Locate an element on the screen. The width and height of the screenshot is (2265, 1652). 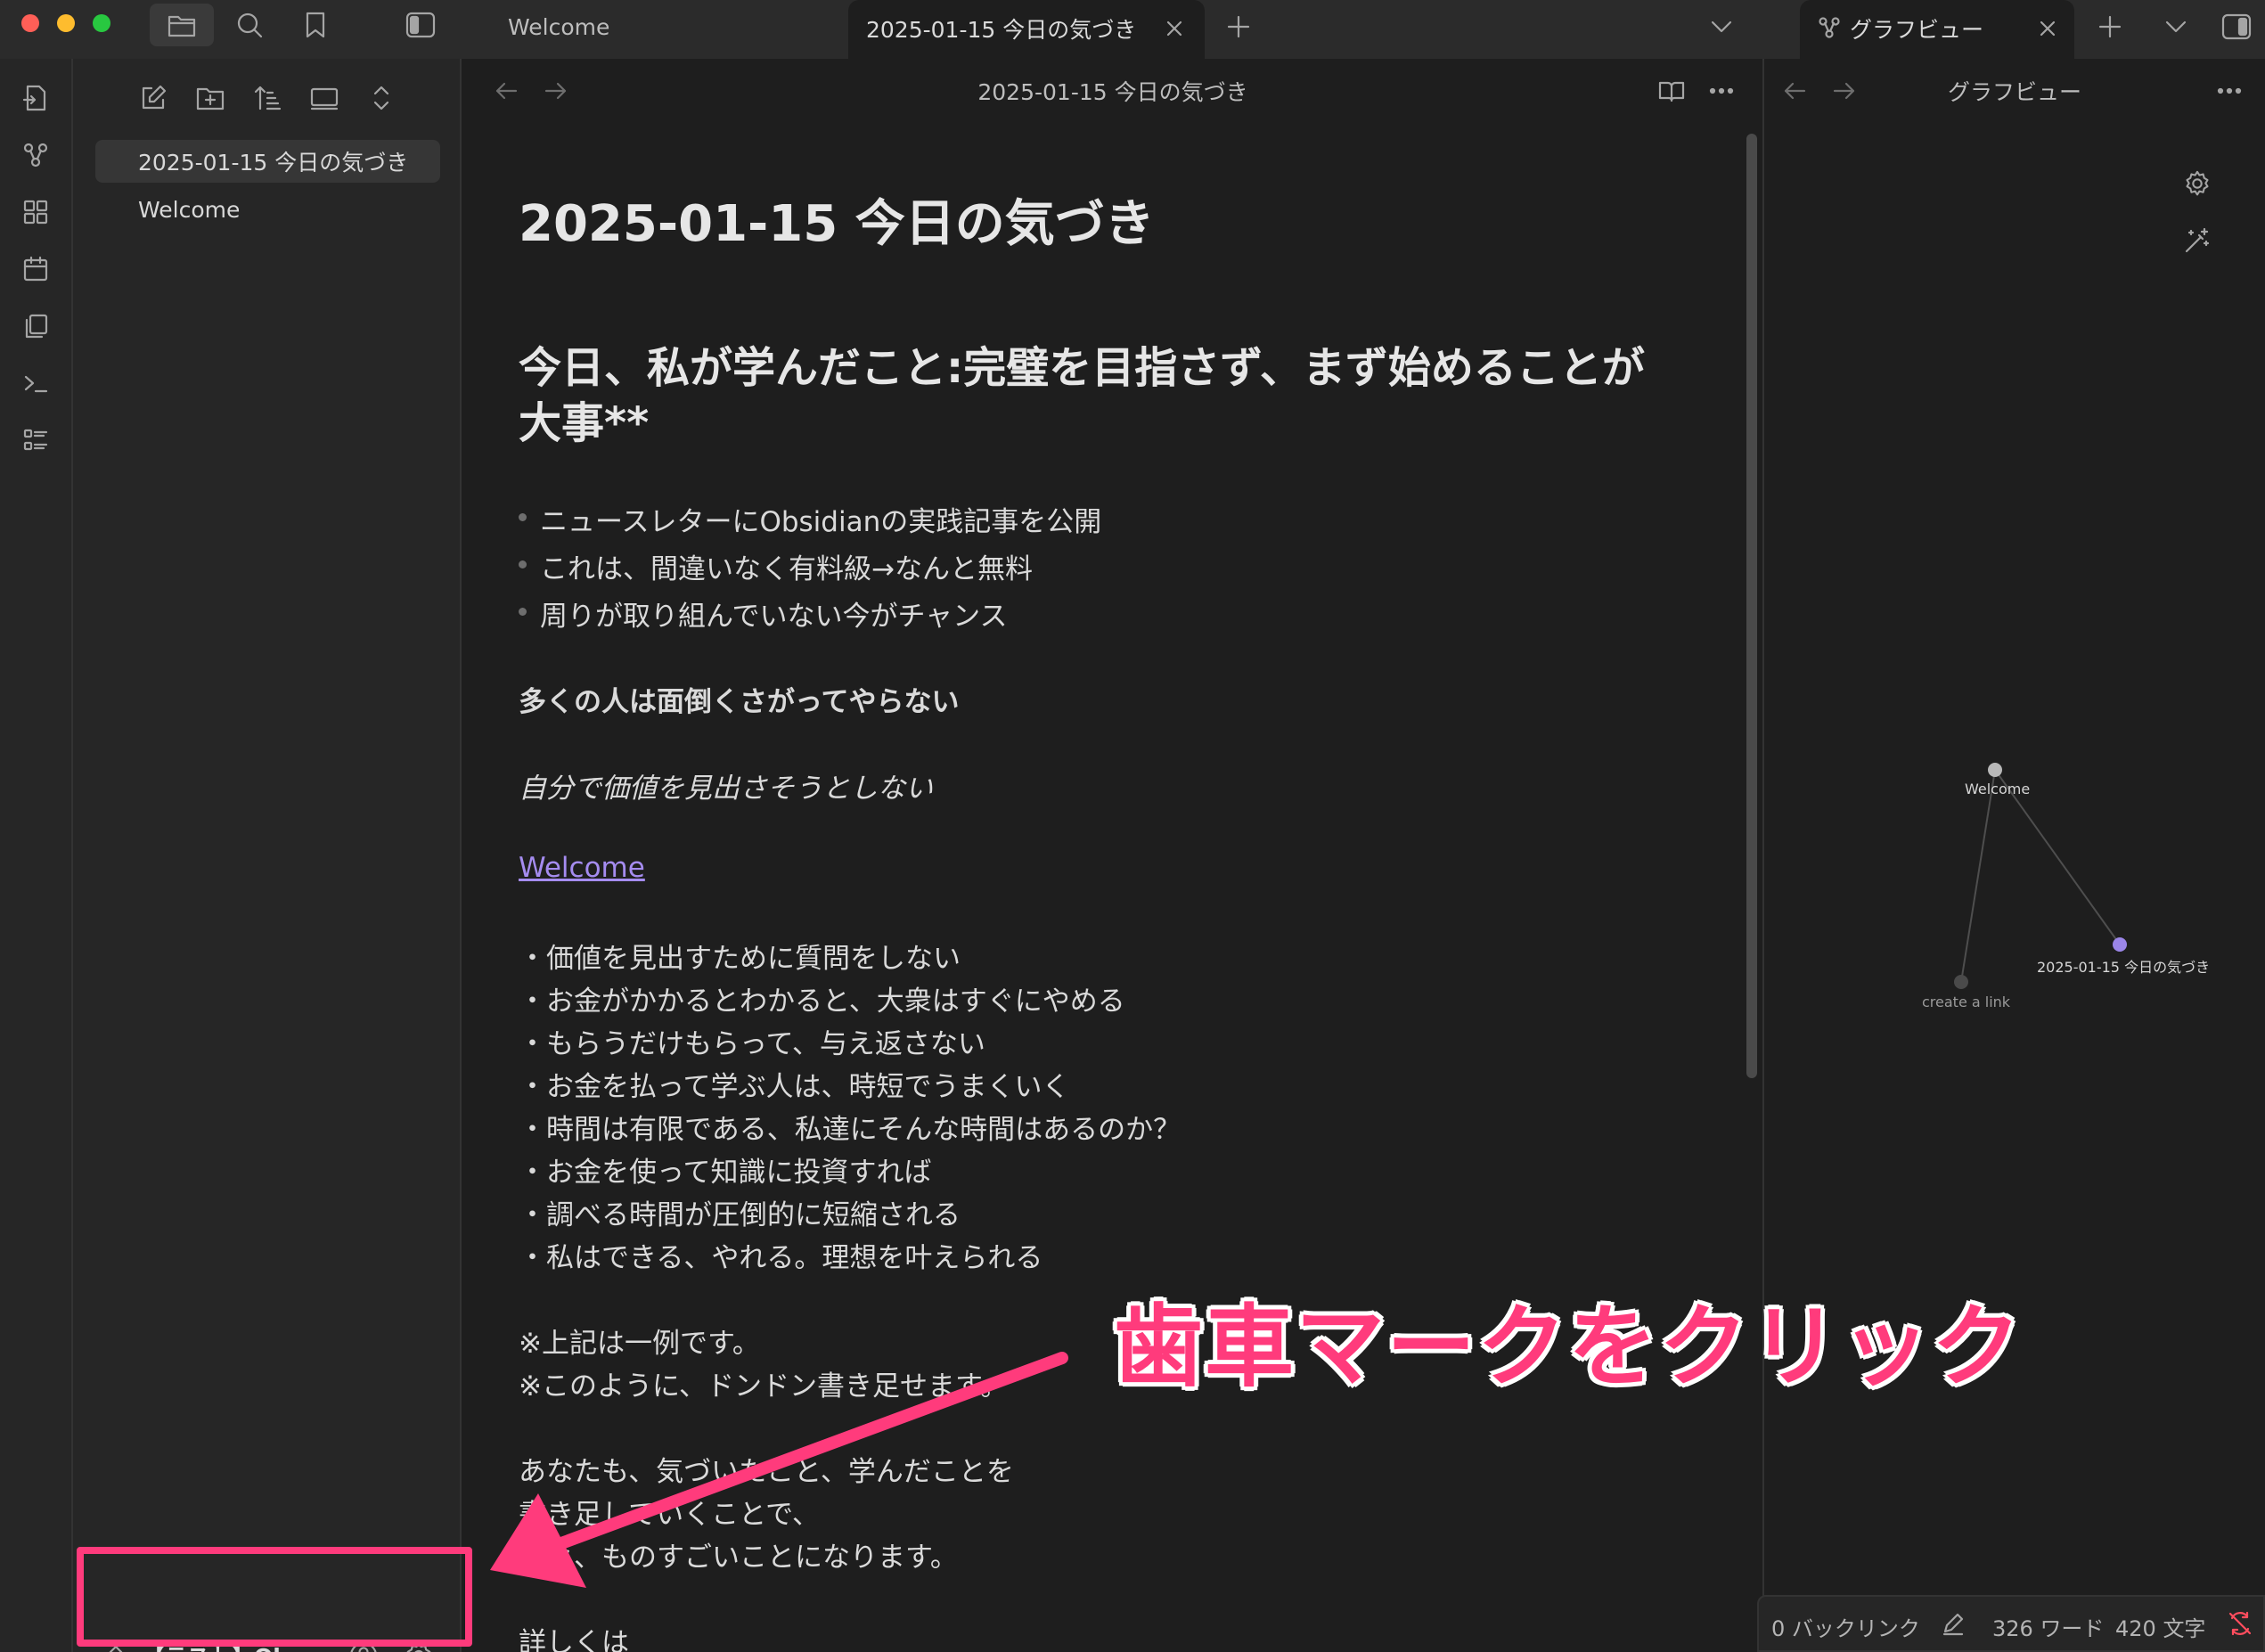
status-bar: 0 バックリンク 326 ワード 420 文字 is located at coordinates (2011, 1624).